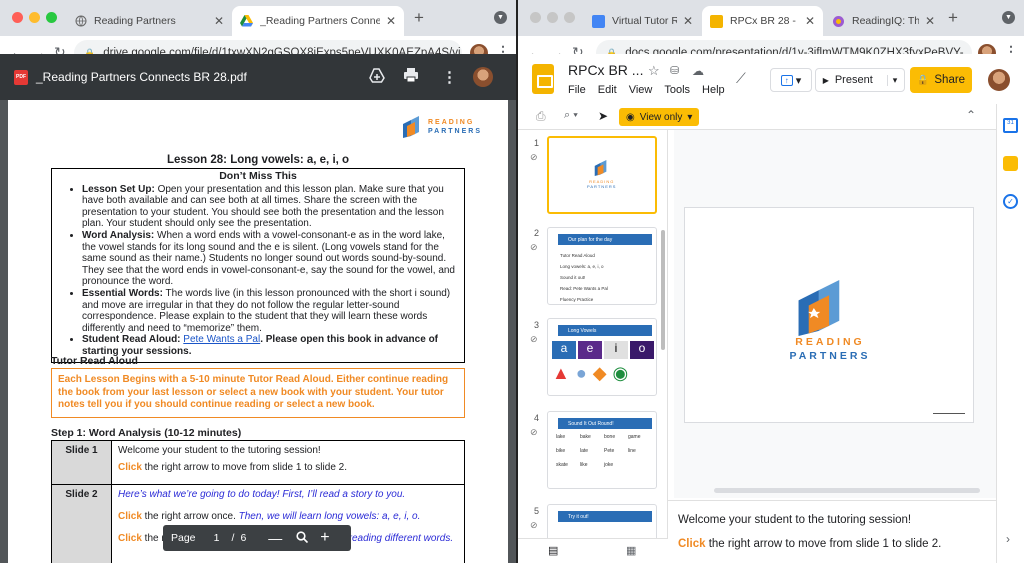  Describe the element at coordinates (883, 21) in the screenshot. I see `tab-readingiq: ReadingIQ: Thous ✕` at that location.